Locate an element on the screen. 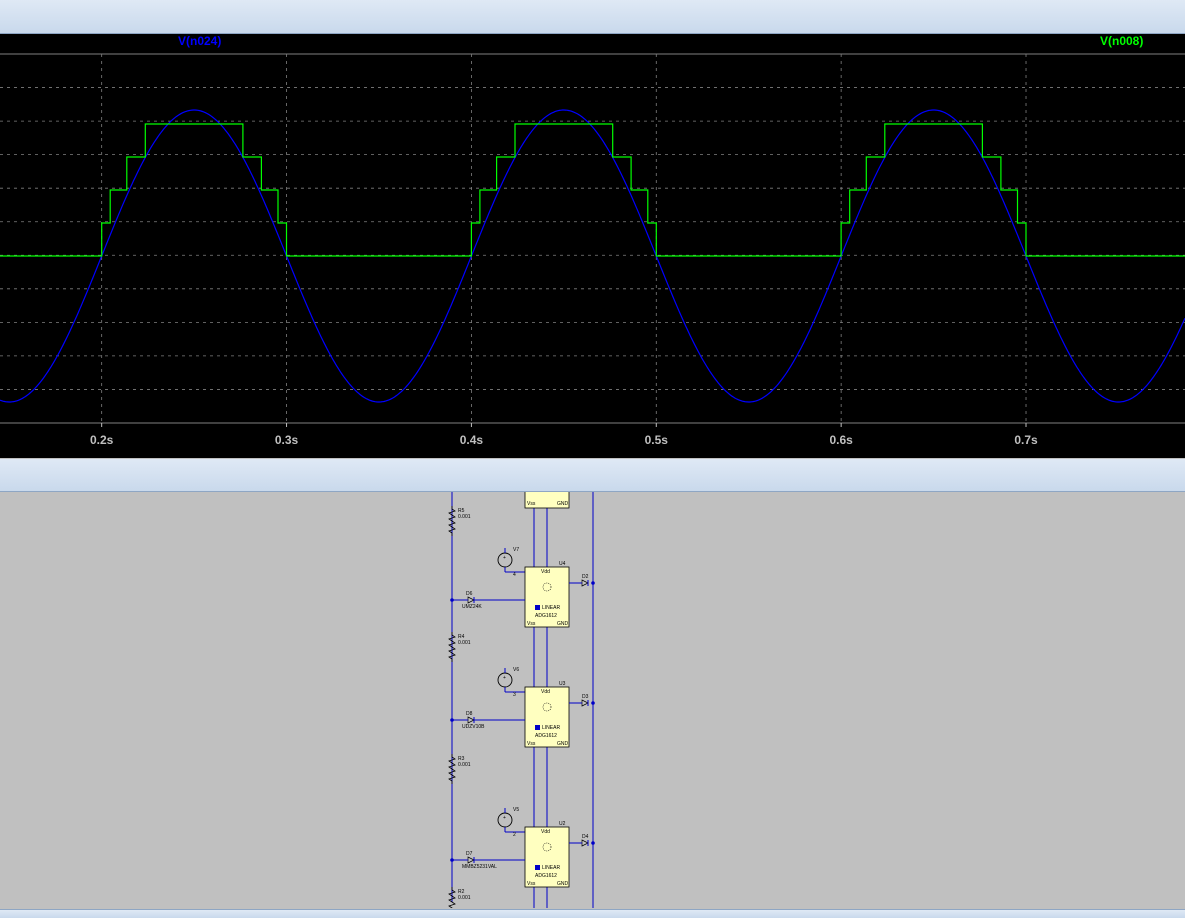  x-tick-label: 0.6s is located at coordinates (841, 440).